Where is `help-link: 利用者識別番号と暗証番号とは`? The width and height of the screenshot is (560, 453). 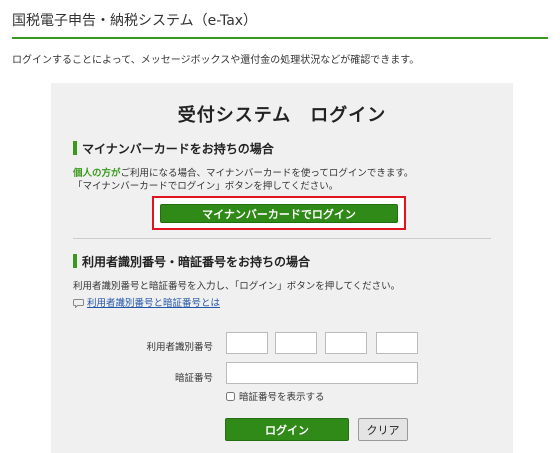 help-link: 利用者識別番号と暗証番号とは is located at coordinates (153, 303).